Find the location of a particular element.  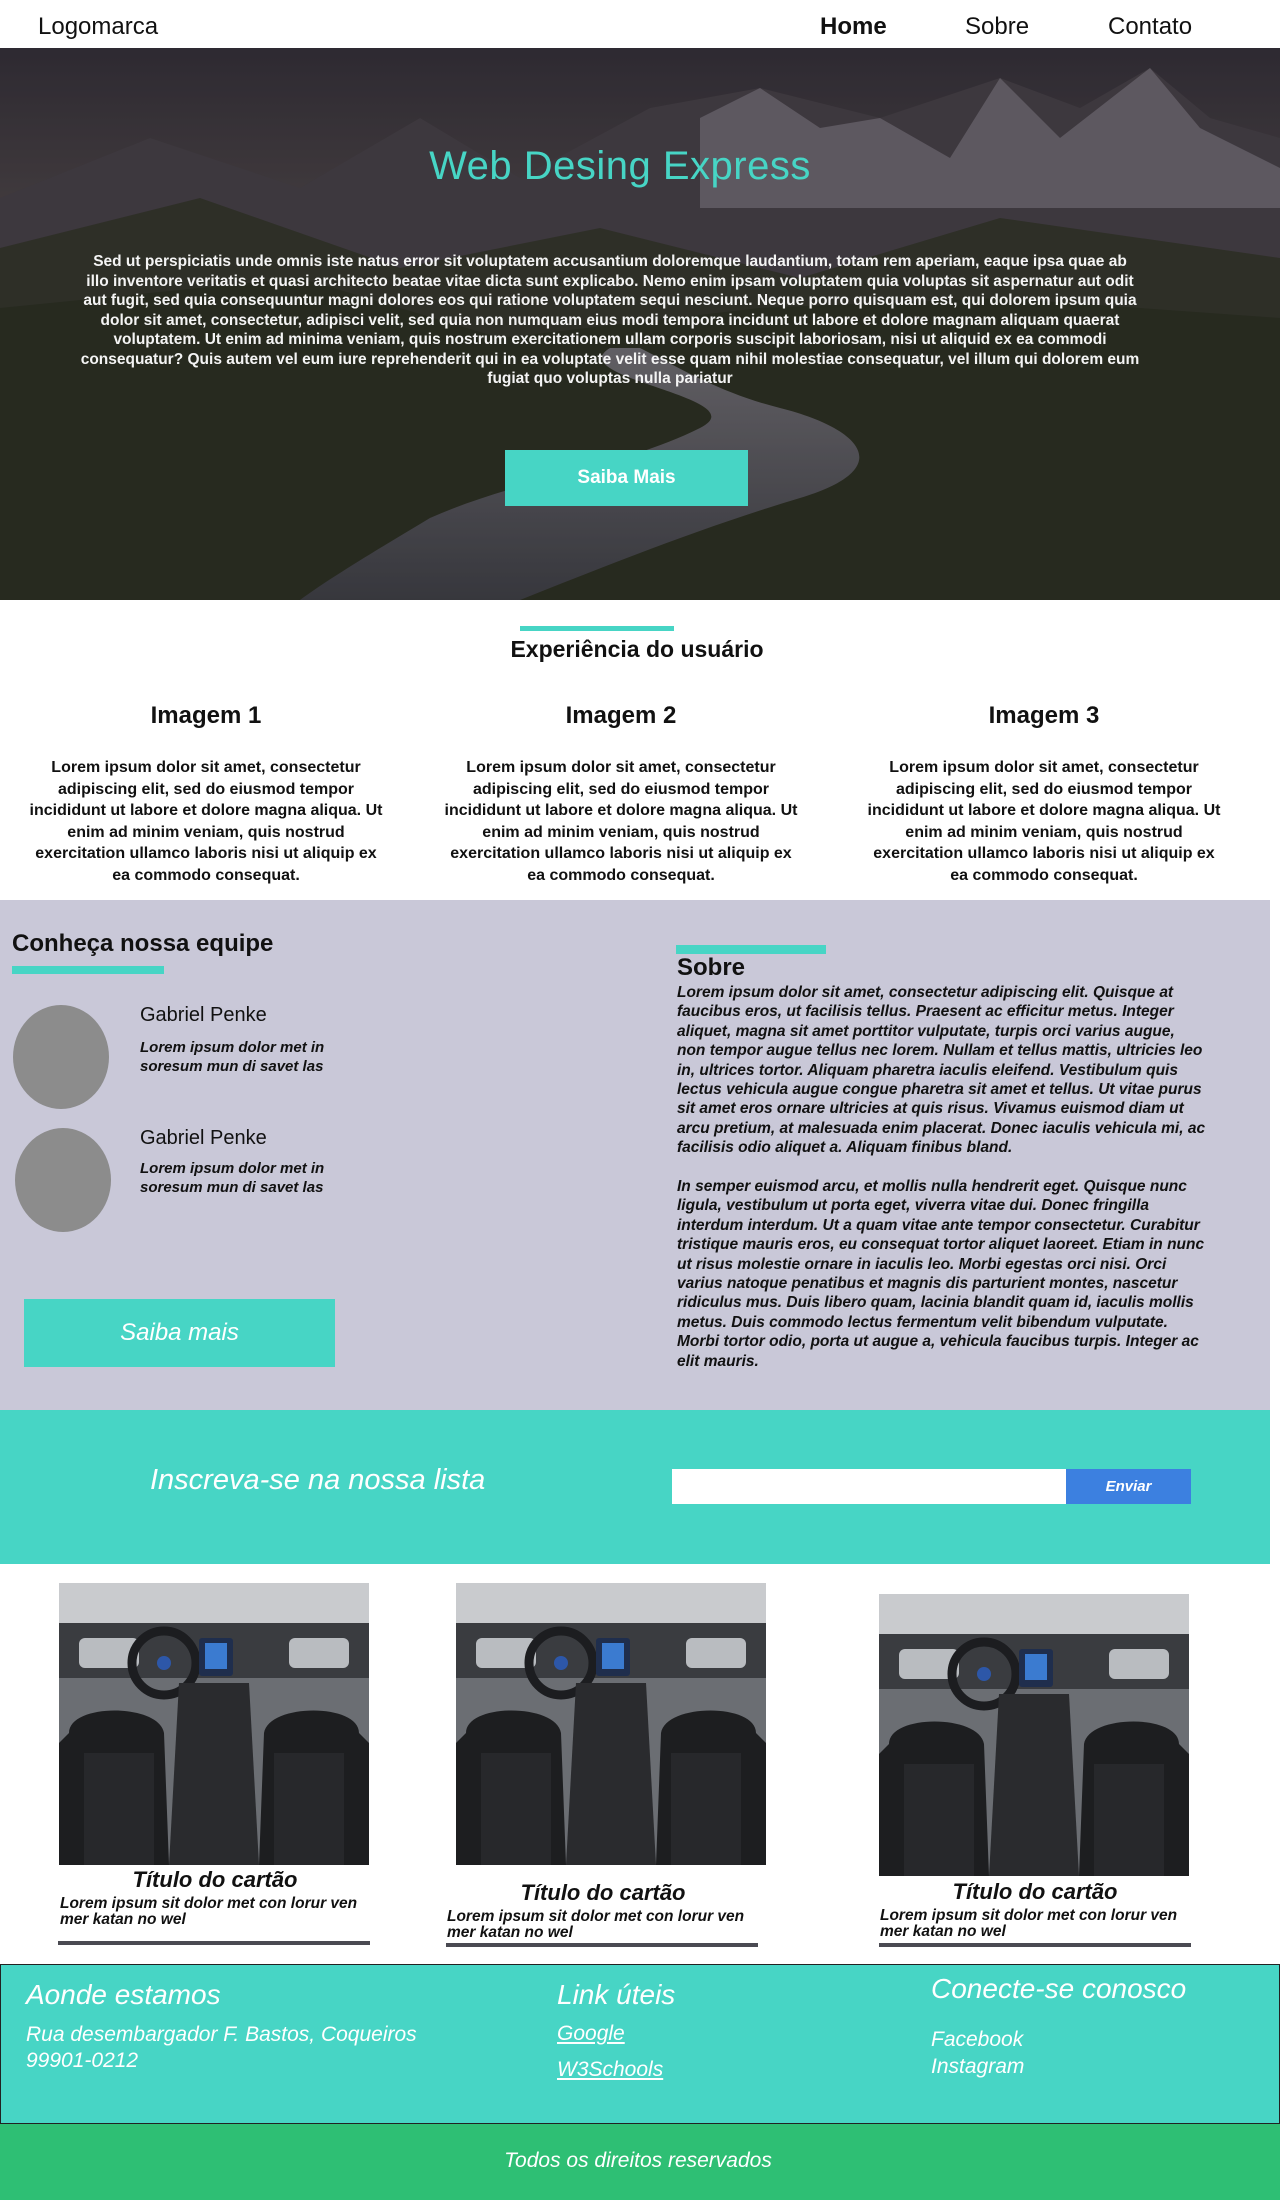

logo: Logomarca is located at coordinates (98, 27).